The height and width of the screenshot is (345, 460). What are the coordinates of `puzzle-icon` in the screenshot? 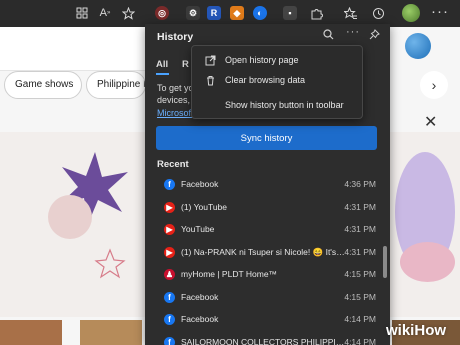 It's located at (316, 13).